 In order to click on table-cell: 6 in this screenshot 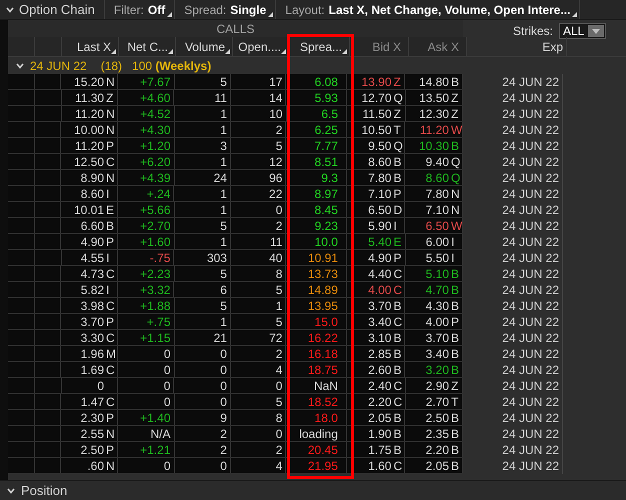, I will do `click(202, 289)`.